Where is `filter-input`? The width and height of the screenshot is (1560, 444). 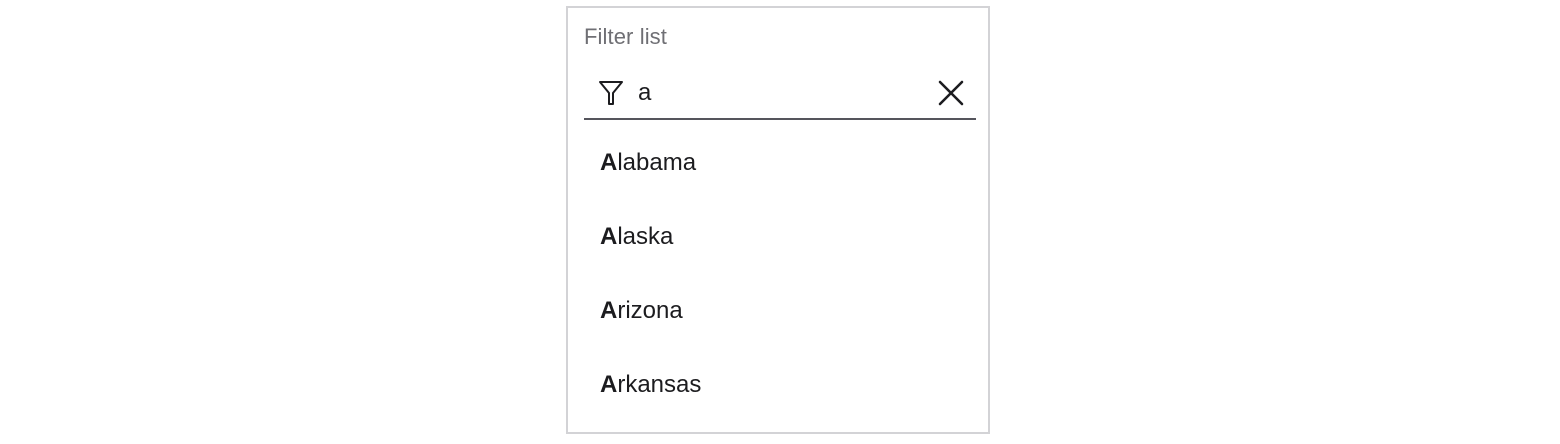 filter-input is located at coordinates (783, 93).